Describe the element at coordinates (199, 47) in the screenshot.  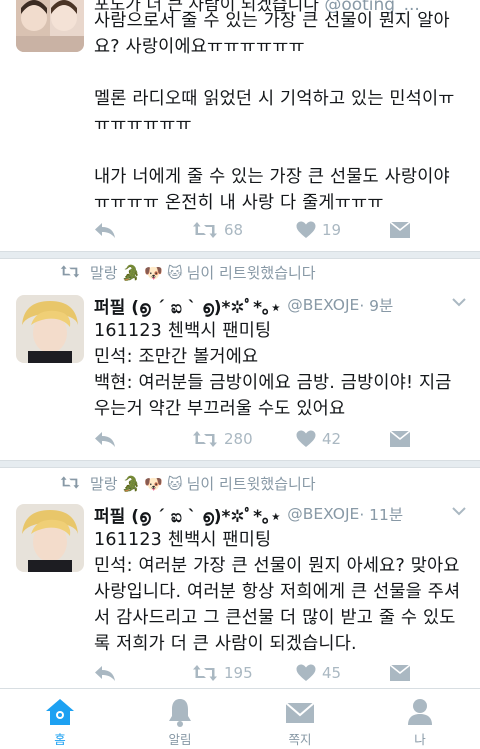
I see `tweet-line: 요? 사랑이에요ㅠㅠㅠㅠㅠㅠ` at that location.